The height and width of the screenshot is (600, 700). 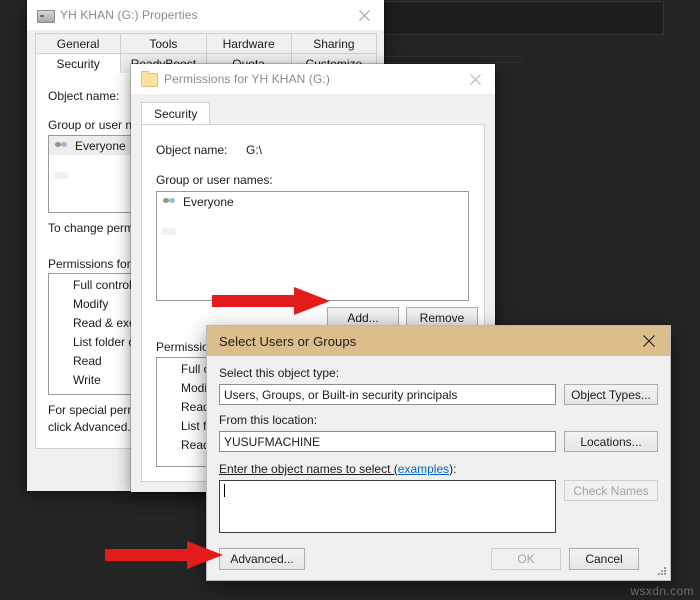 I want to click on enter-names-label-prefix: Enter the object names to select (, so click(x=308, y=469).